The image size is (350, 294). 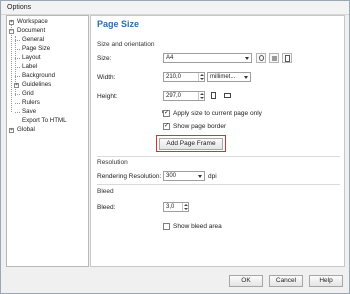 I want to click on tree-item-label: Guidelines, so click(x=37, y=84).